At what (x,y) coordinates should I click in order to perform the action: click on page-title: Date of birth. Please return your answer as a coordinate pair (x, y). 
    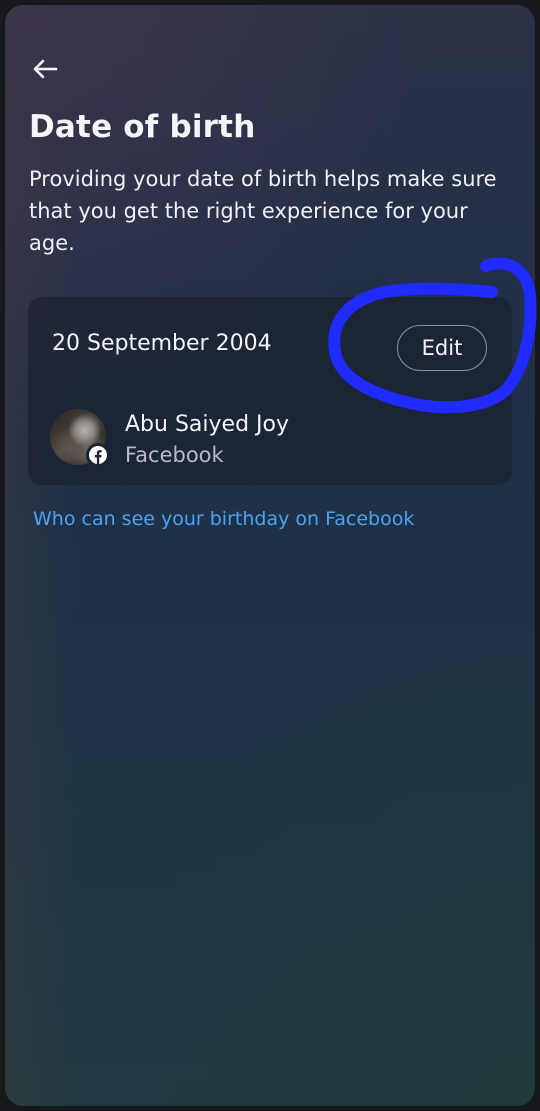
    Looking at the image, I should click on (142, 127).